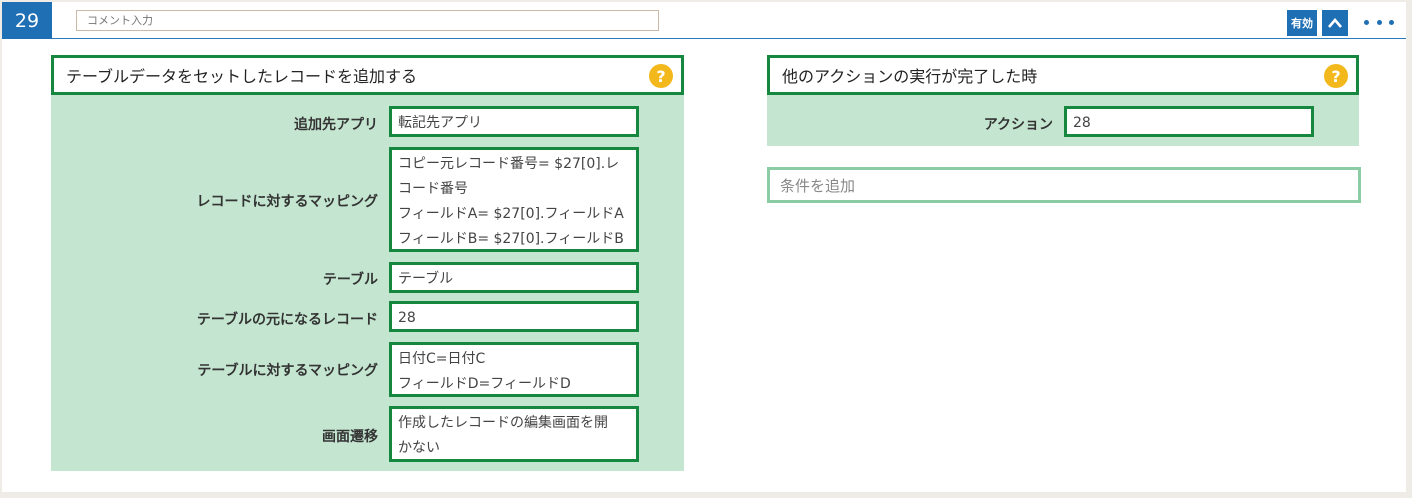 The image size is (1412, 498). What do you see at coordinates (419, 448) in the screenshot?
I see `field-value-line: かない` at bounding box center [419, 448].